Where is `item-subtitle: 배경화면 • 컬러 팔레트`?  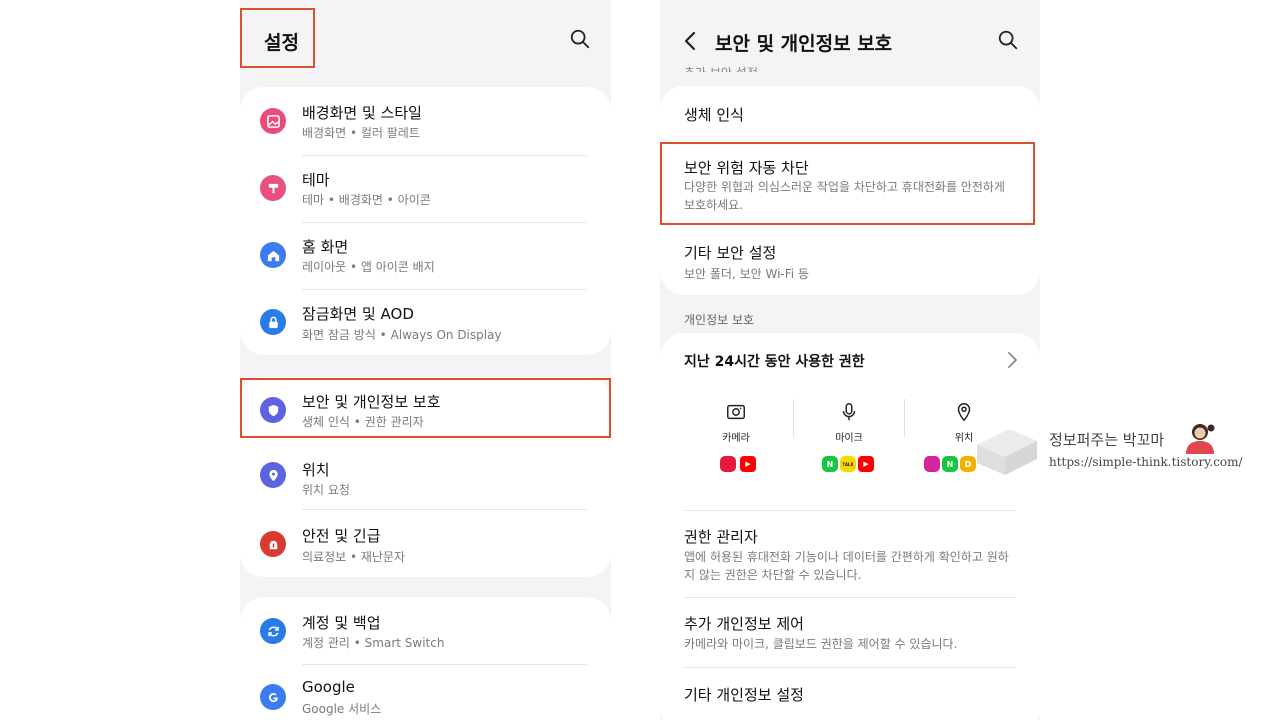 item-subtitle: 배경화면 • 컬러 팔레트 is located at coordinates (361, 133).